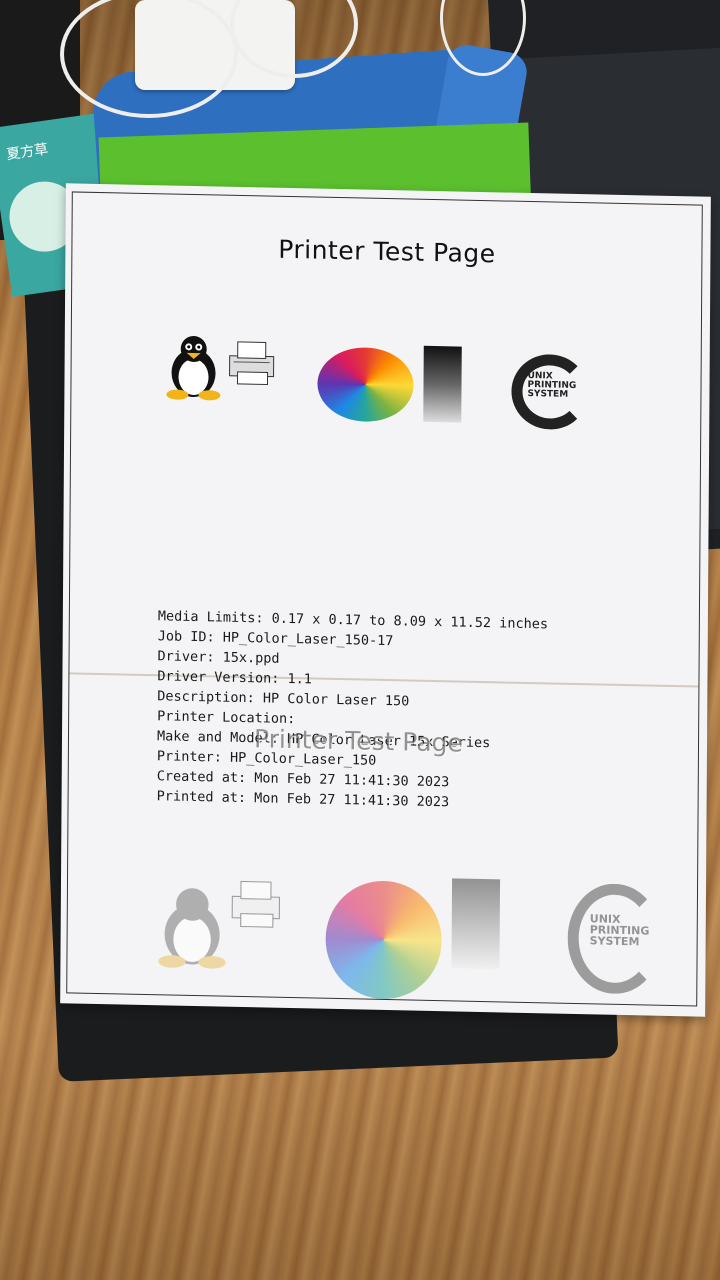 The image size is (720, 1280). Describe the element at coordinates (358, 741) in the screenshot. I see `embossed-title: Printer Test Page` at that location.